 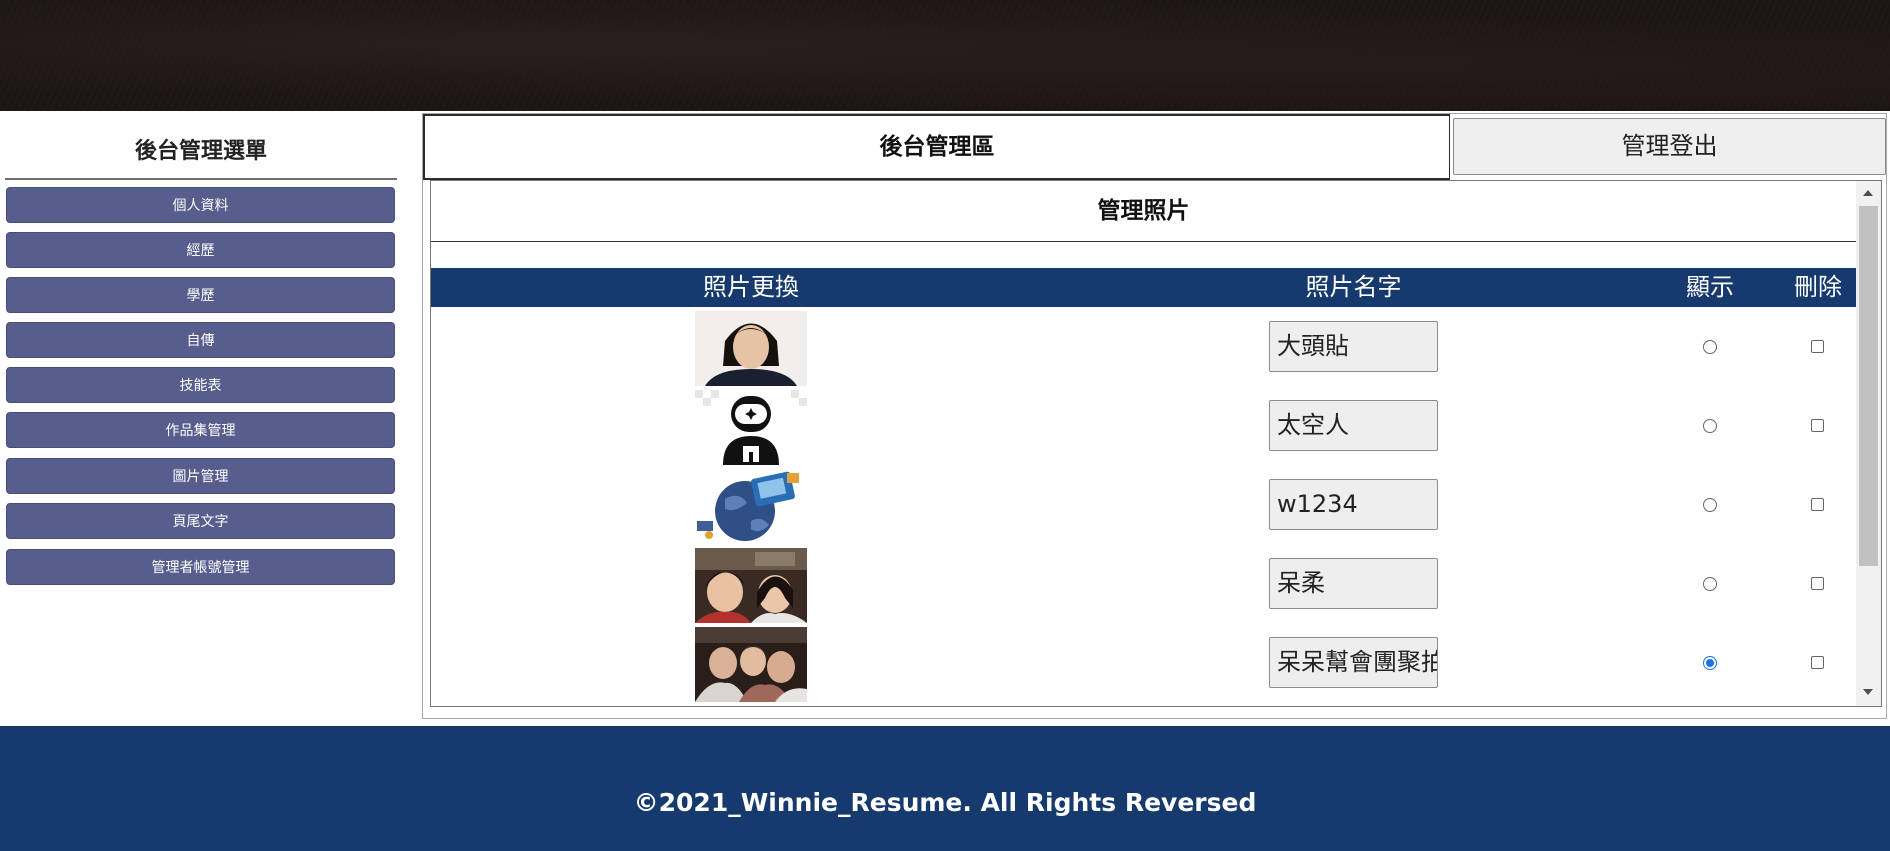 I want to click on photo-name-input: 呆柔, so click(x=1353, y=583).